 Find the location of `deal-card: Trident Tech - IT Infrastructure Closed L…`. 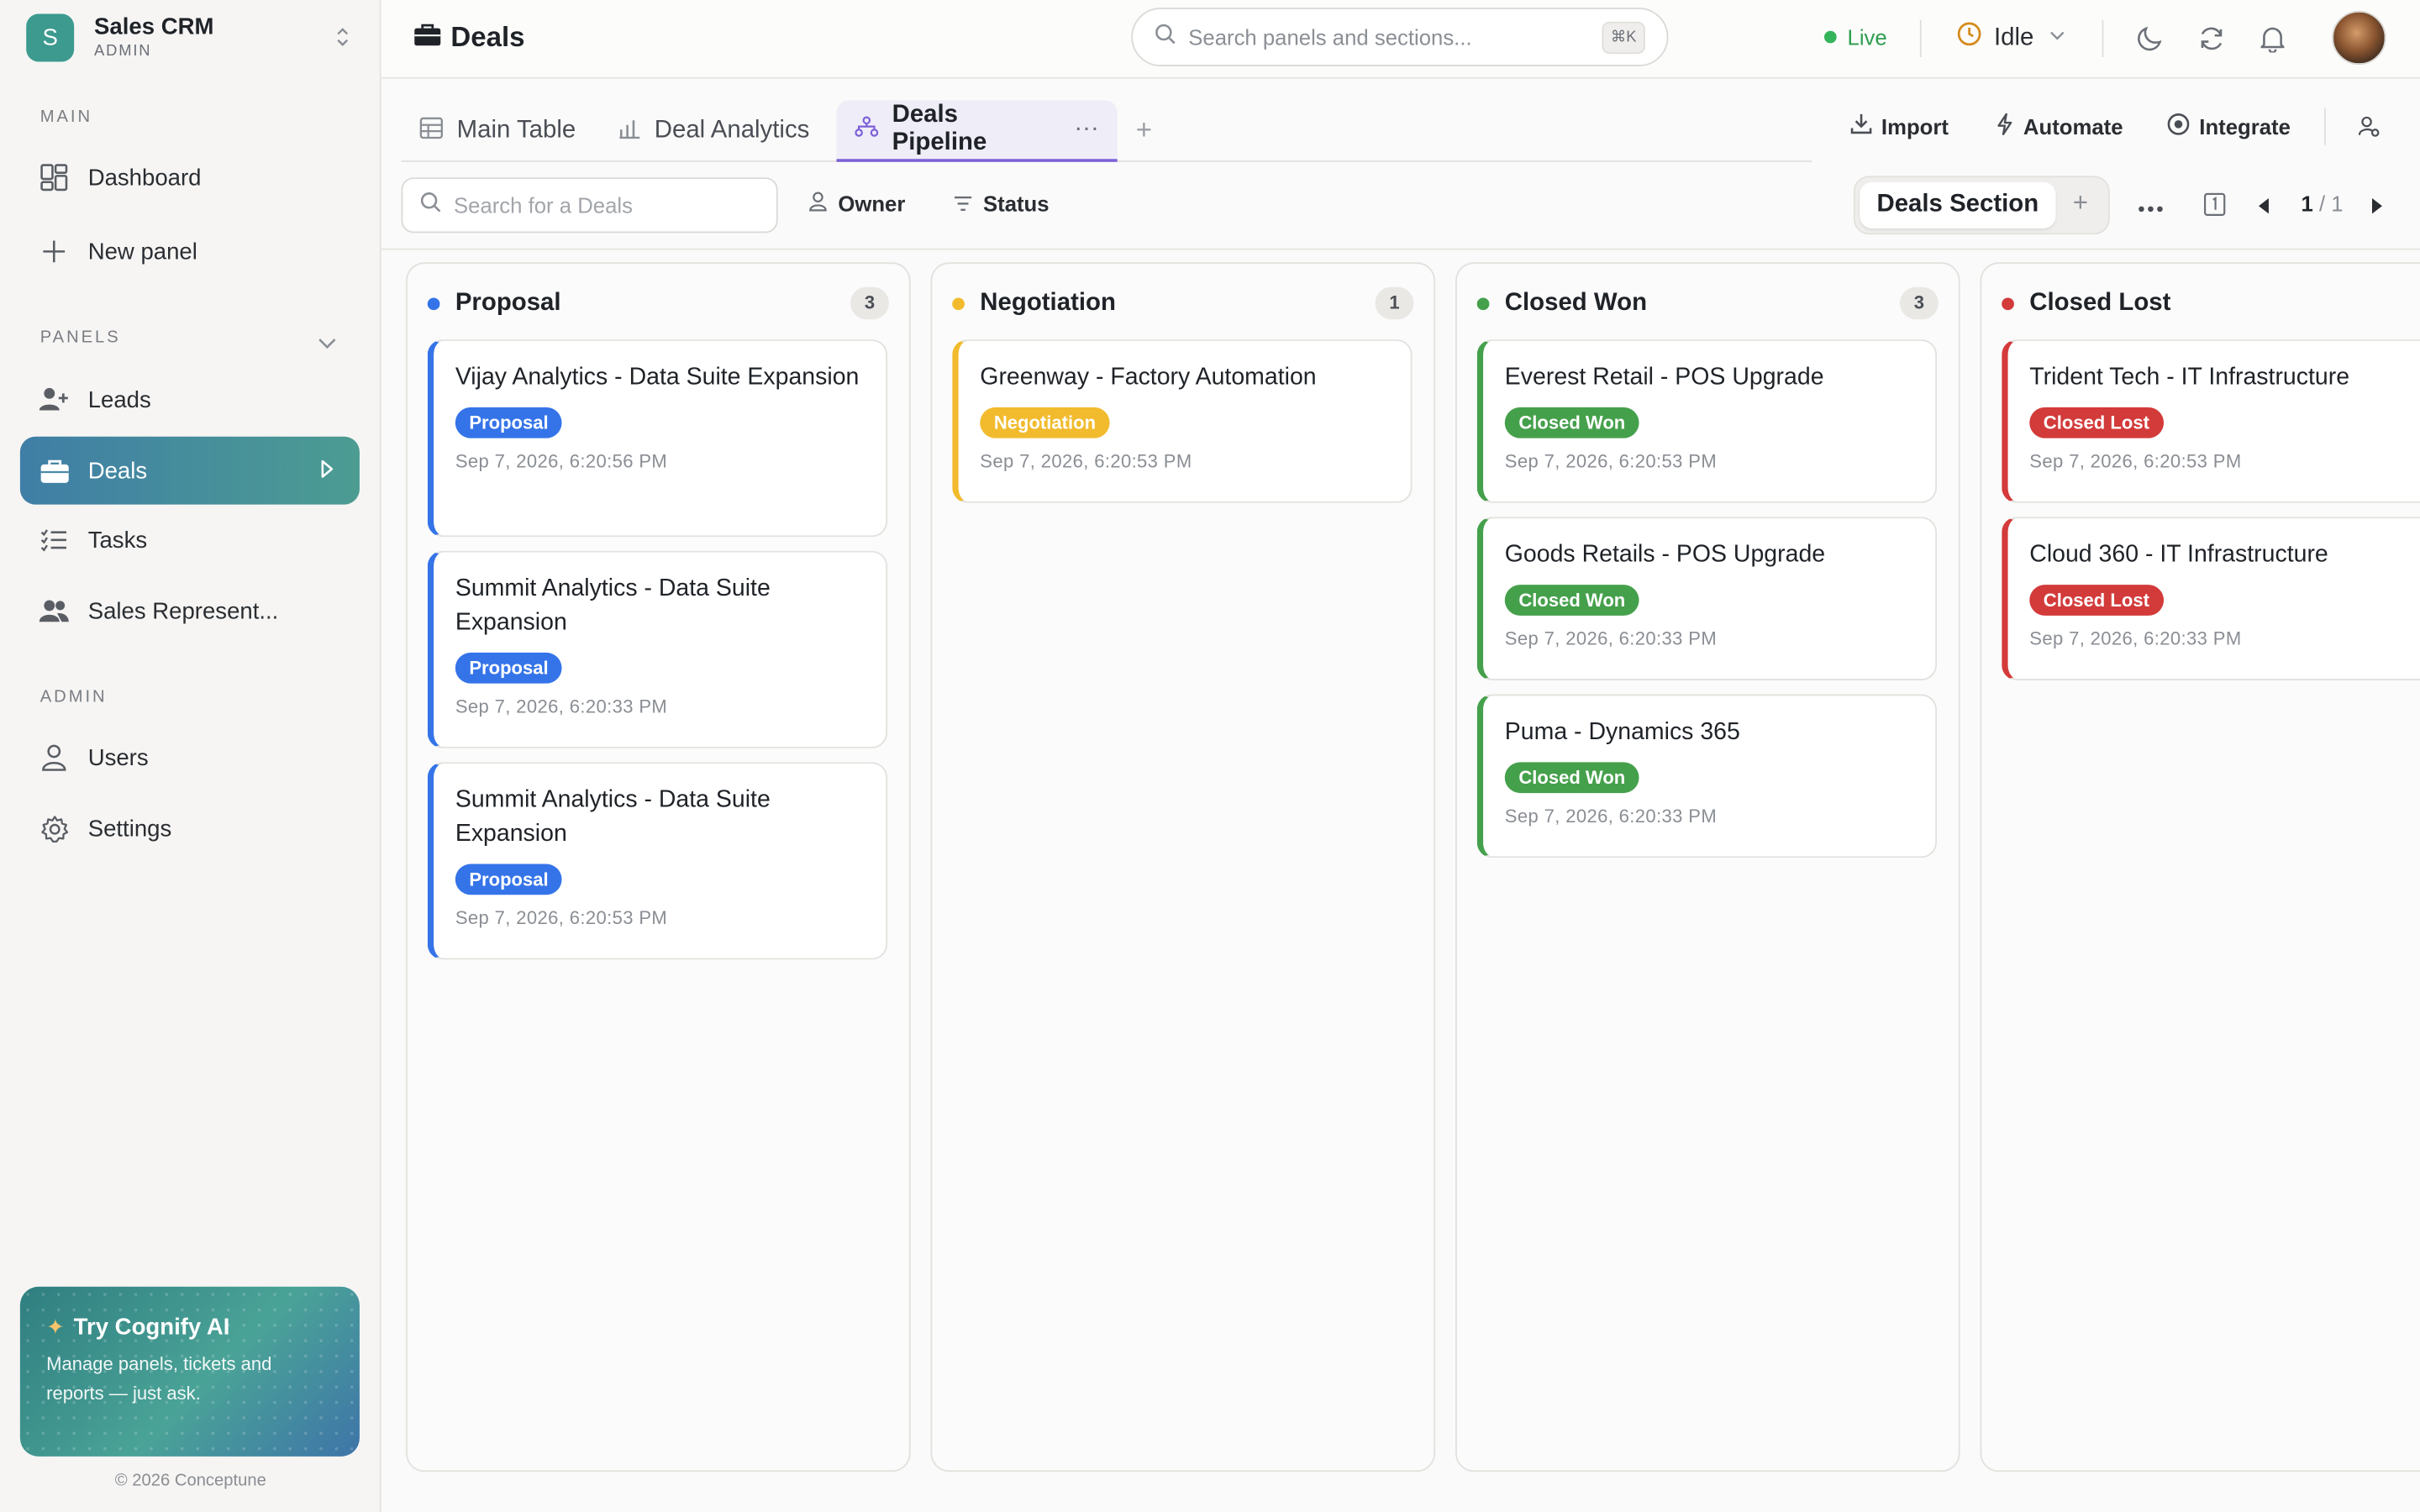

deal-card: Trident Tech - IT Infrastructure Closed L… is located at coordinates (2211, 421).